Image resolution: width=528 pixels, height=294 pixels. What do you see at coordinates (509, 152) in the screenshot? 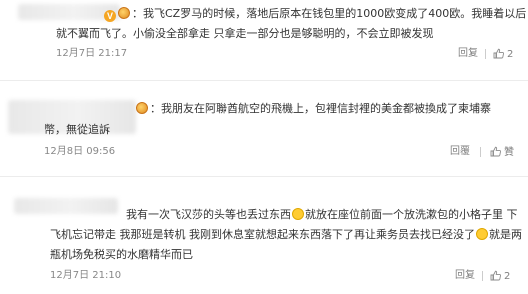
I see `like-label: 贊` at bounding box center [509, 152].